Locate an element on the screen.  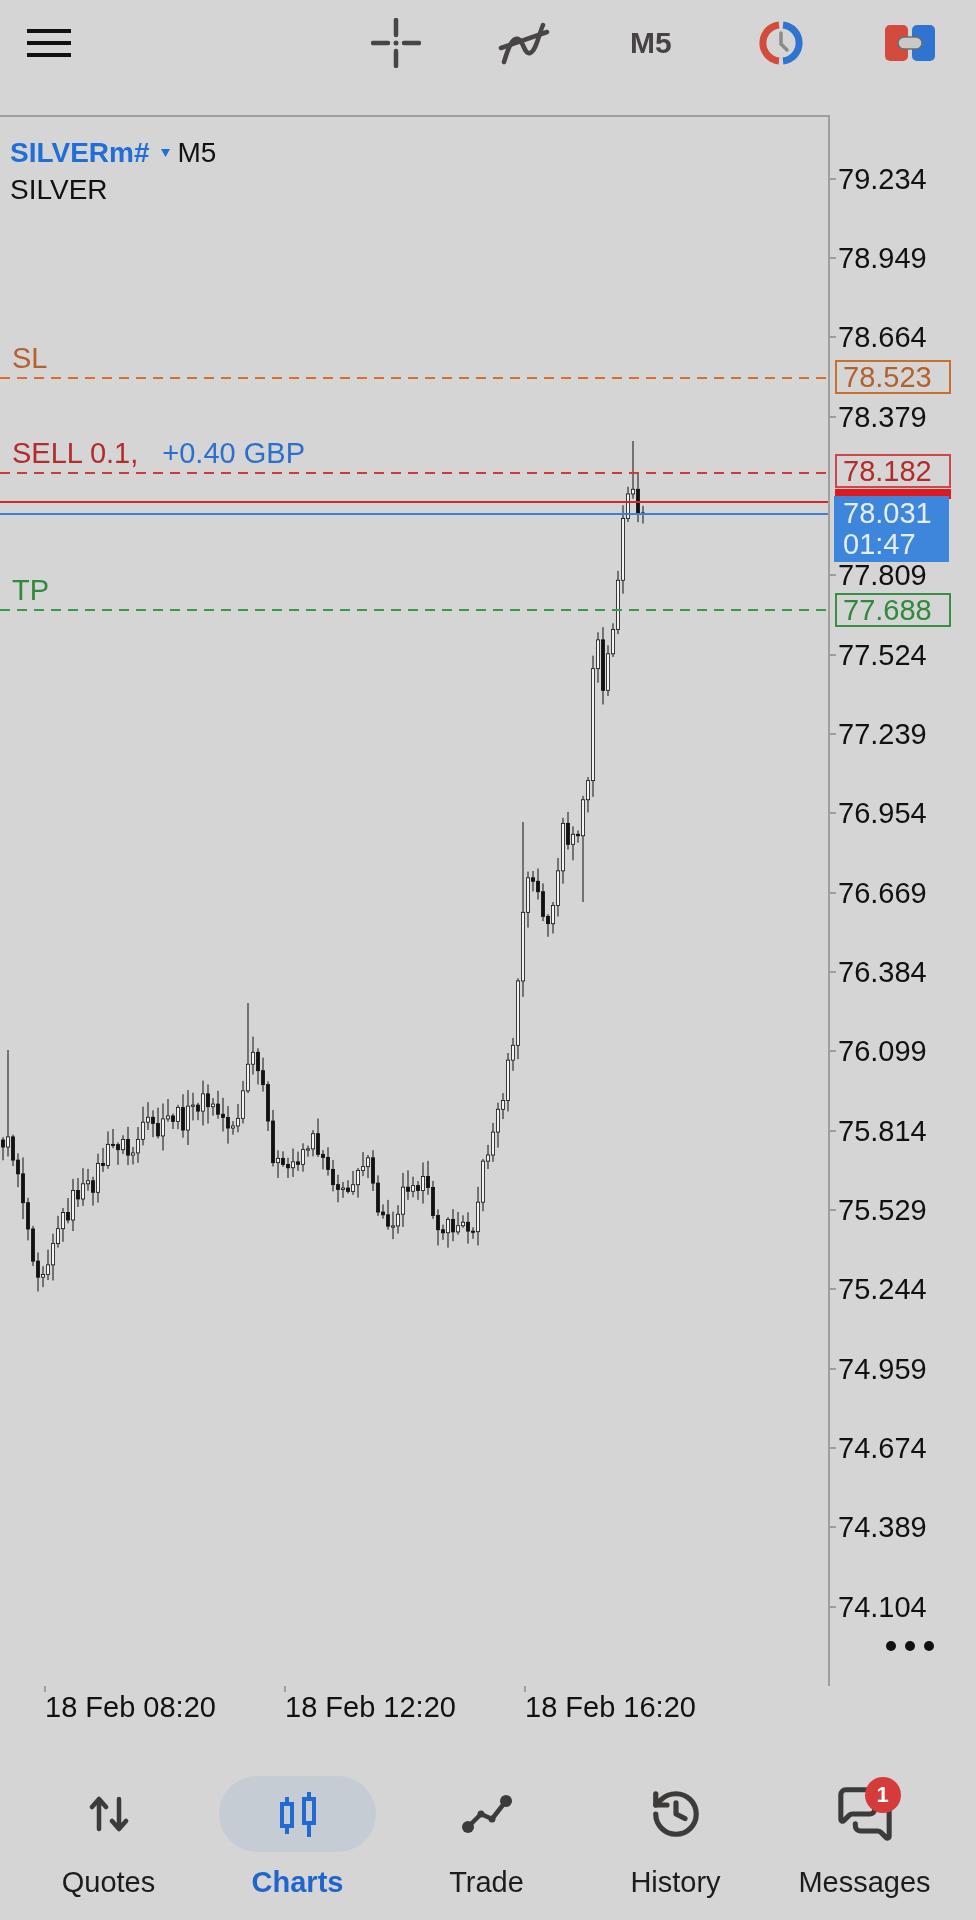
price-label: 78.379 is located at coordinates (882, 416).